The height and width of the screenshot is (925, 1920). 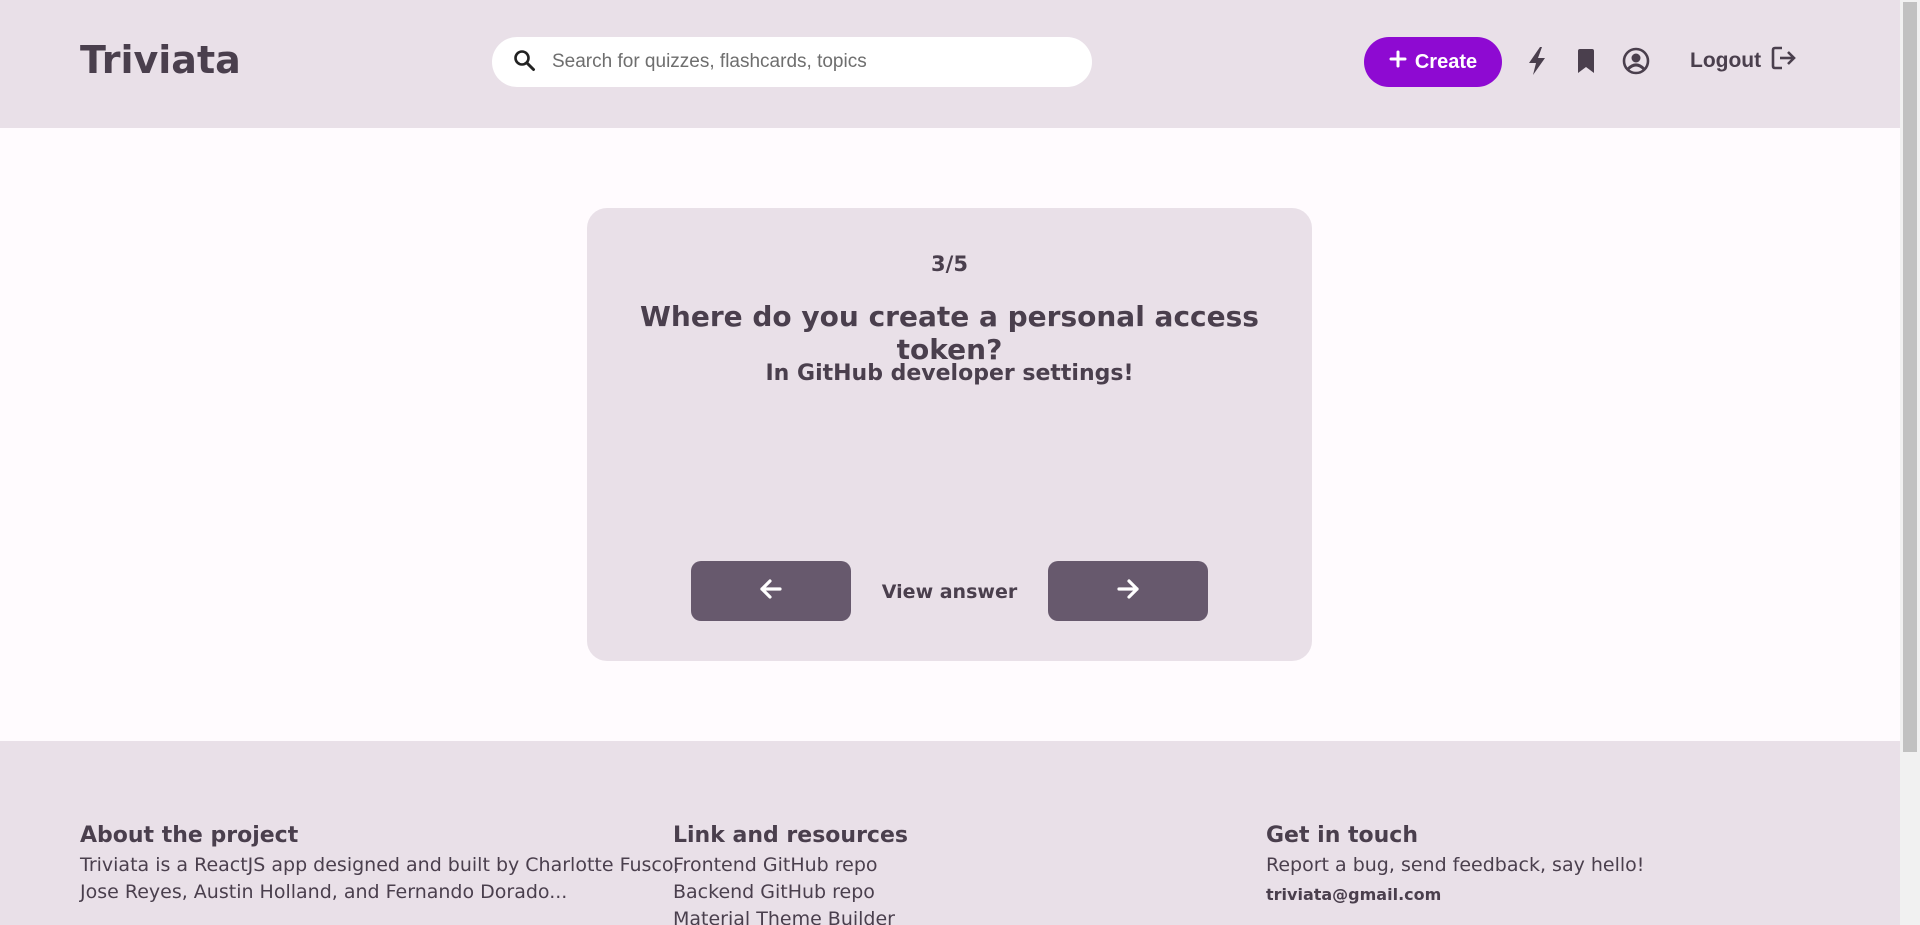 What do you see at coordinates (1398, 62) in the screenshot?
I see `plus-icon` at bounding box center [1398, 62].